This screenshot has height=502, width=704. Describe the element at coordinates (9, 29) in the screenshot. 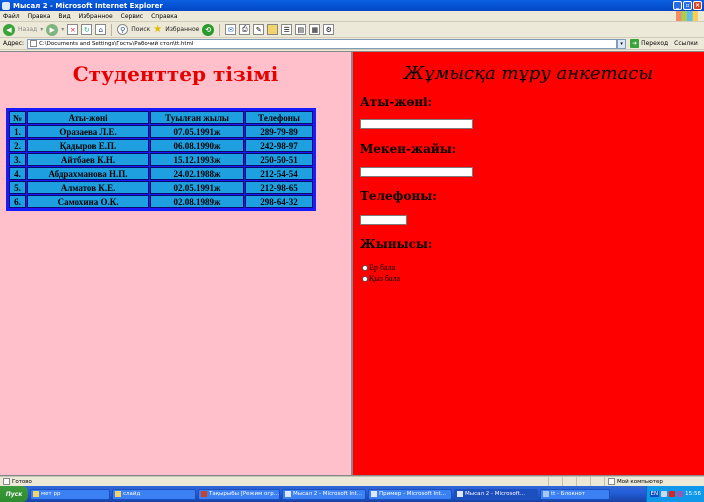

I see `back-arrow-icon: ◀` at that location.